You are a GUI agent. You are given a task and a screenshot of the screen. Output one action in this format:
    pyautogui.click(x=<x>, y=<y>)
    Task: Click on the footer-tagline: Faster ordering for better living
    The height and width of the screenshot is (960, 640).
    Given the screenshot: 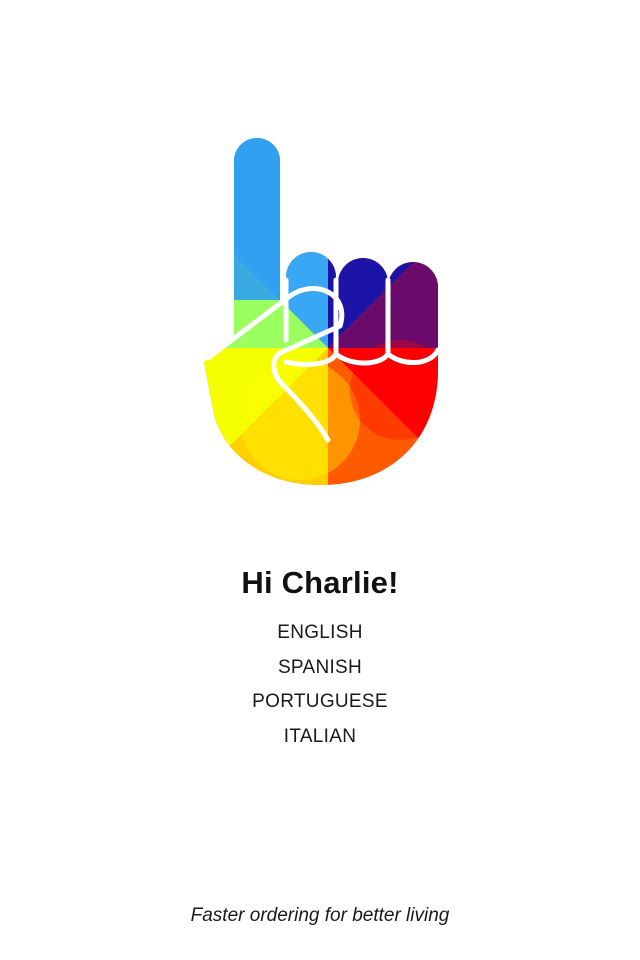 What is the action you would take?
    pyautogui.click(x=320, y=915)
    